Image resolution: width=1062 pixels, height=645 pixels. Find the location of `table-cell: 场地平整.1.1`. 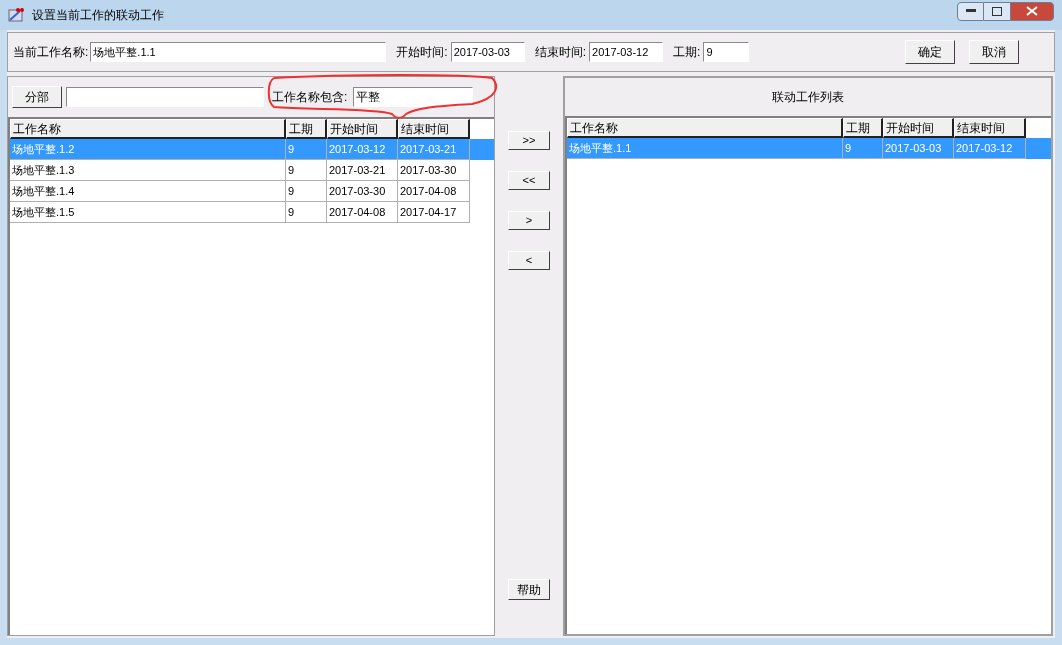

table-cell: 场地平整.1.1 is located at coordinates (705, 148).